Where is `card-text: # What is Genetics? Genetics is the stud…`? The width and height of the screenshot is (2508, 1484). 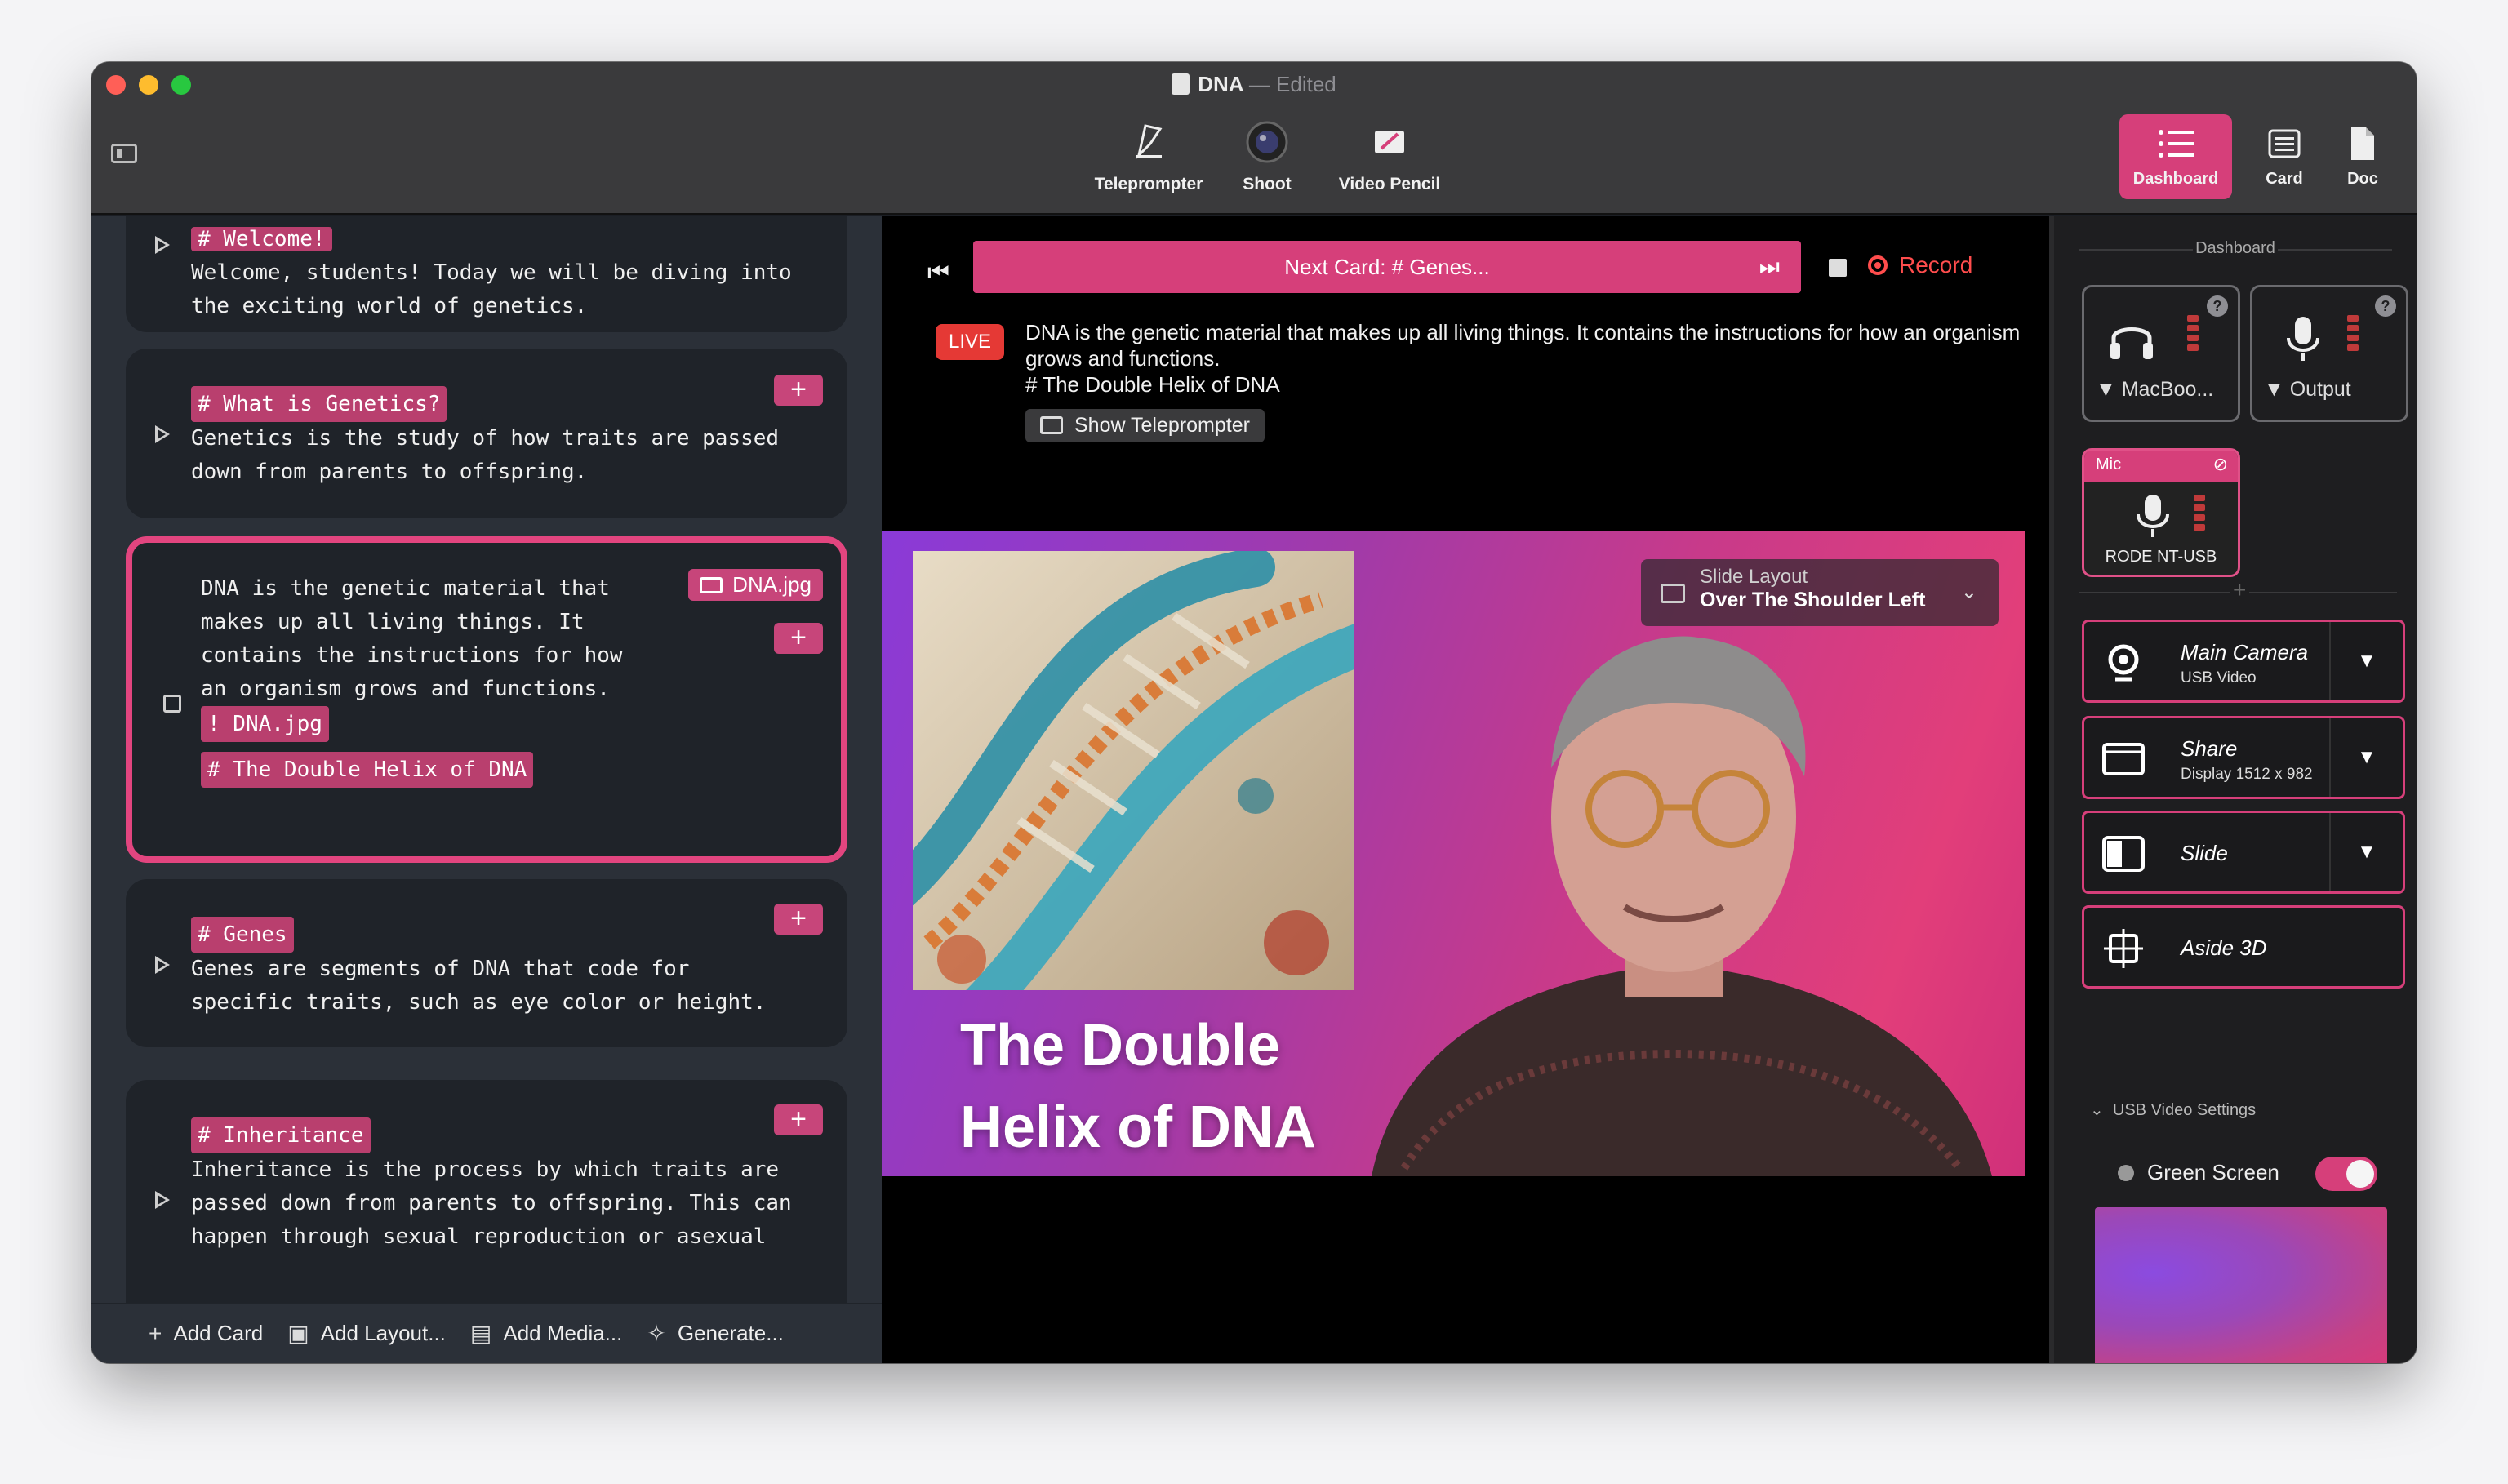 card-text: # What is Genetics? Genetics is the stud… is located at coordinates (485, 437).